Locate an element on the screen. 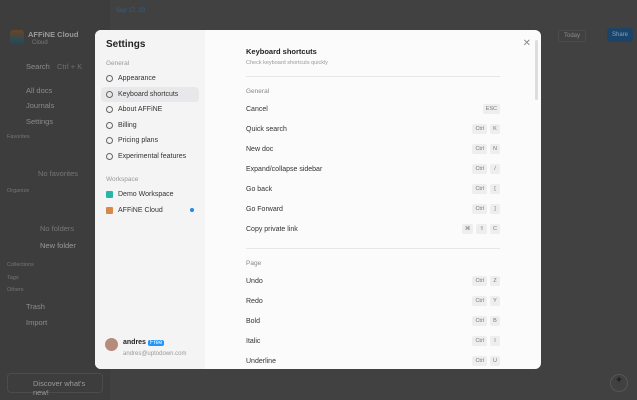 The width and height of the screenshot is (637, 400). shortcut-row: Quick search Ctrl K is located at coordinates (373, 129).